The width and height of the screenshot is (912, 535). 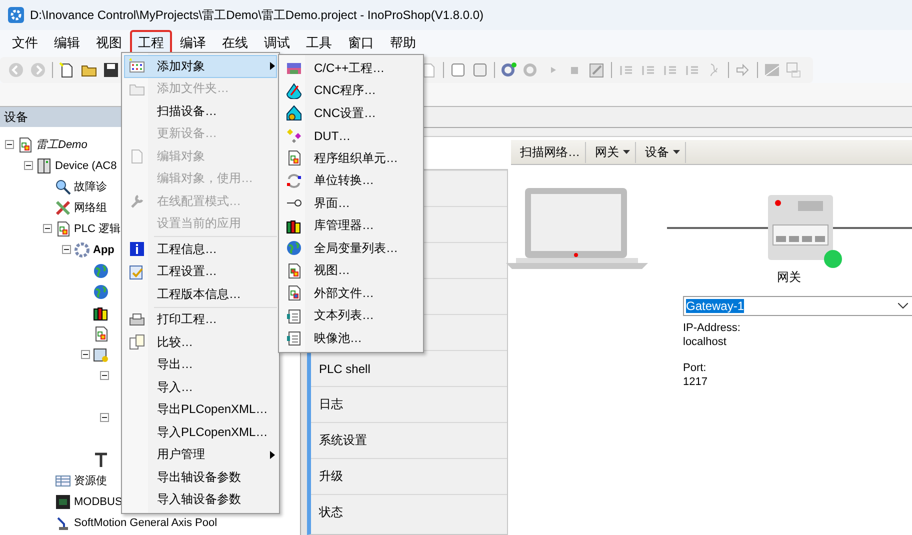 I want to click on tools-icon, so click(x=63, y=208).